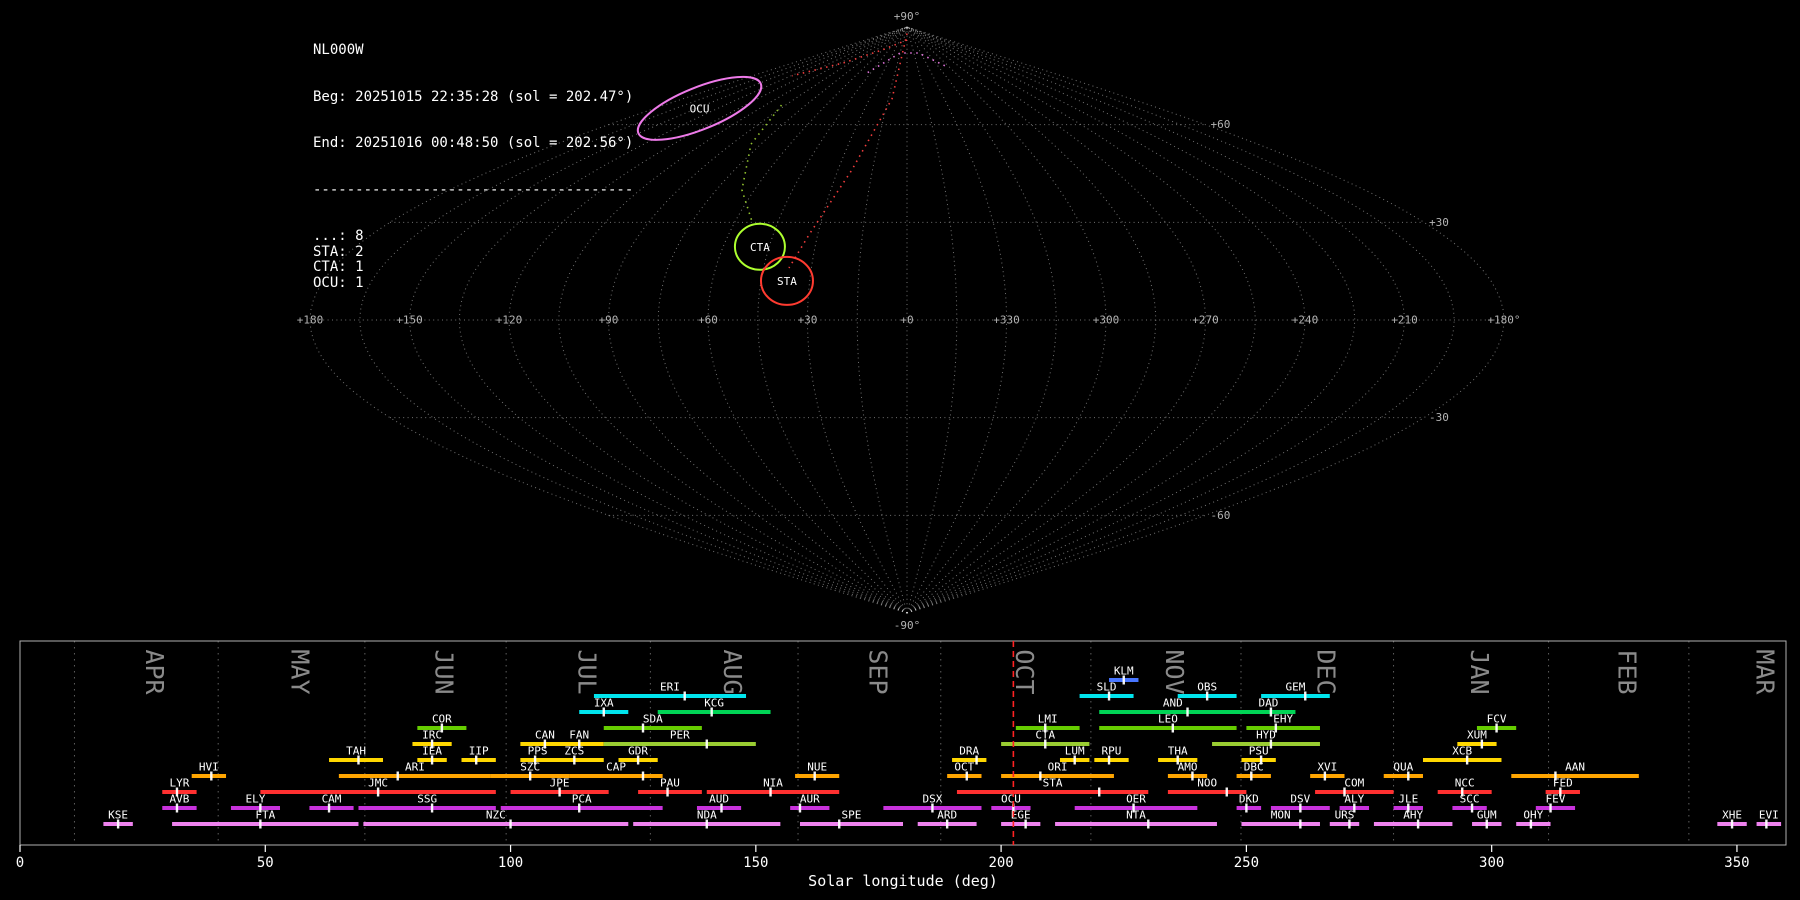 Image resolution: width=1800 pixels, height=900 pixels. What do you see at coordinates (1053, 783) in the screenshot?
I see `shower-label-sta: STA` at bounding box center [1053, 783].